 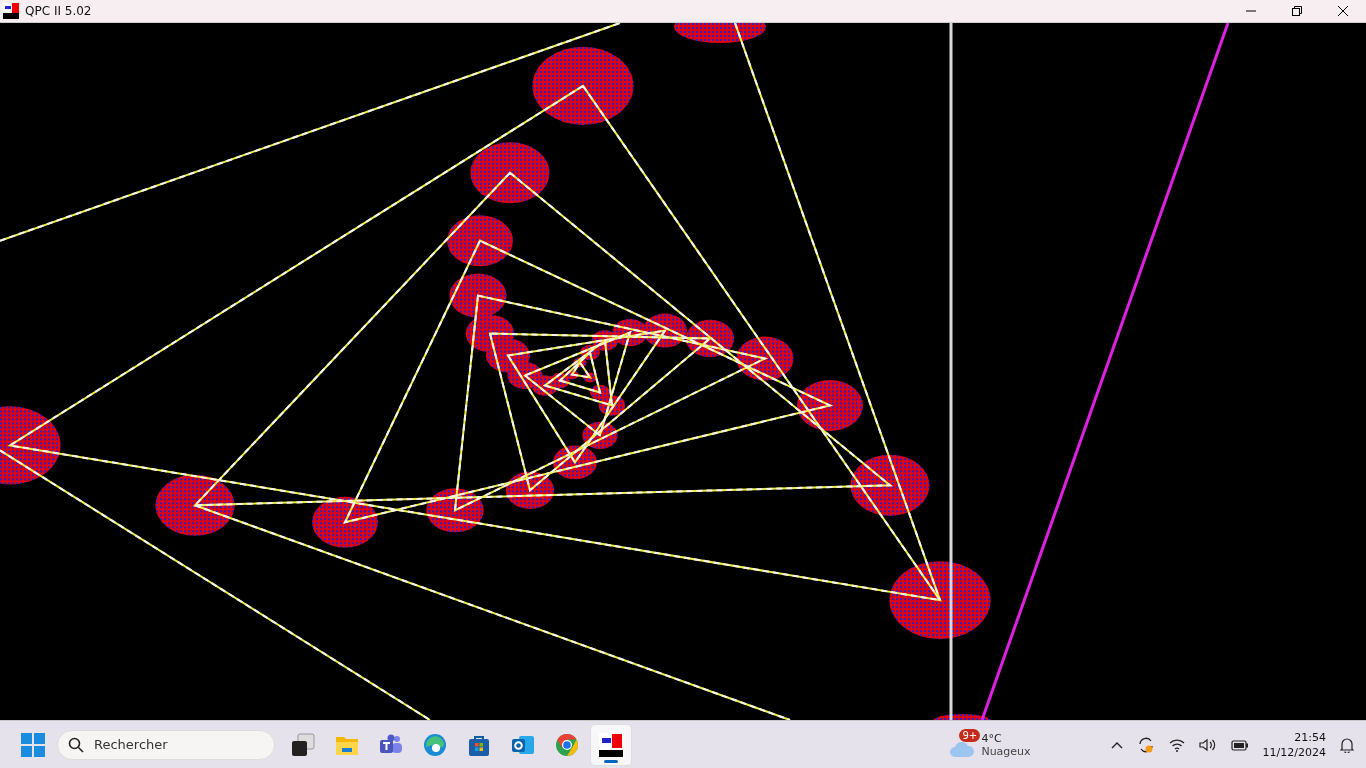 What do you see at coordinates (1239, 744) in the screenshot?
I see `battery-icon` at bounding box center [1239, 744].